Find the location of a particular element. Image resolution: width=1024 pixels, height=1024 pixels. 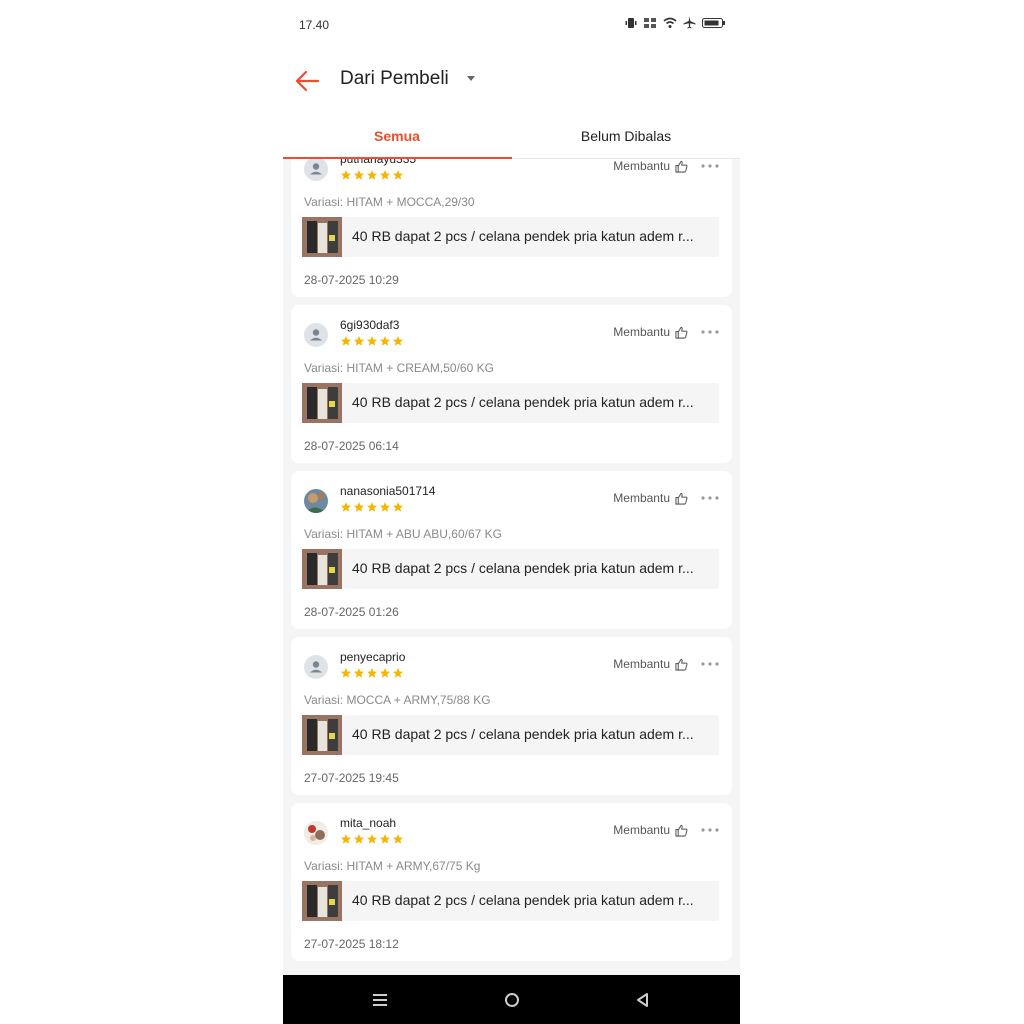

username: 6gi930daf3 is located at coordinates (370, 325).